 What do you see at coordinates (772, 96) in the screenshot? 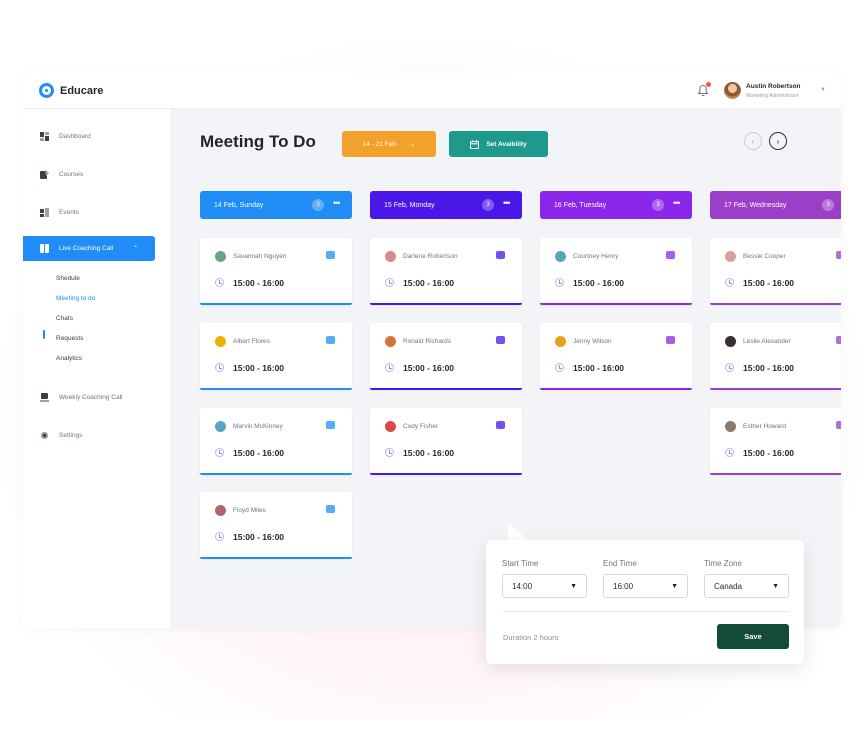
I see `user-role: Marketing Administrator` at bounding box center [772, 96].